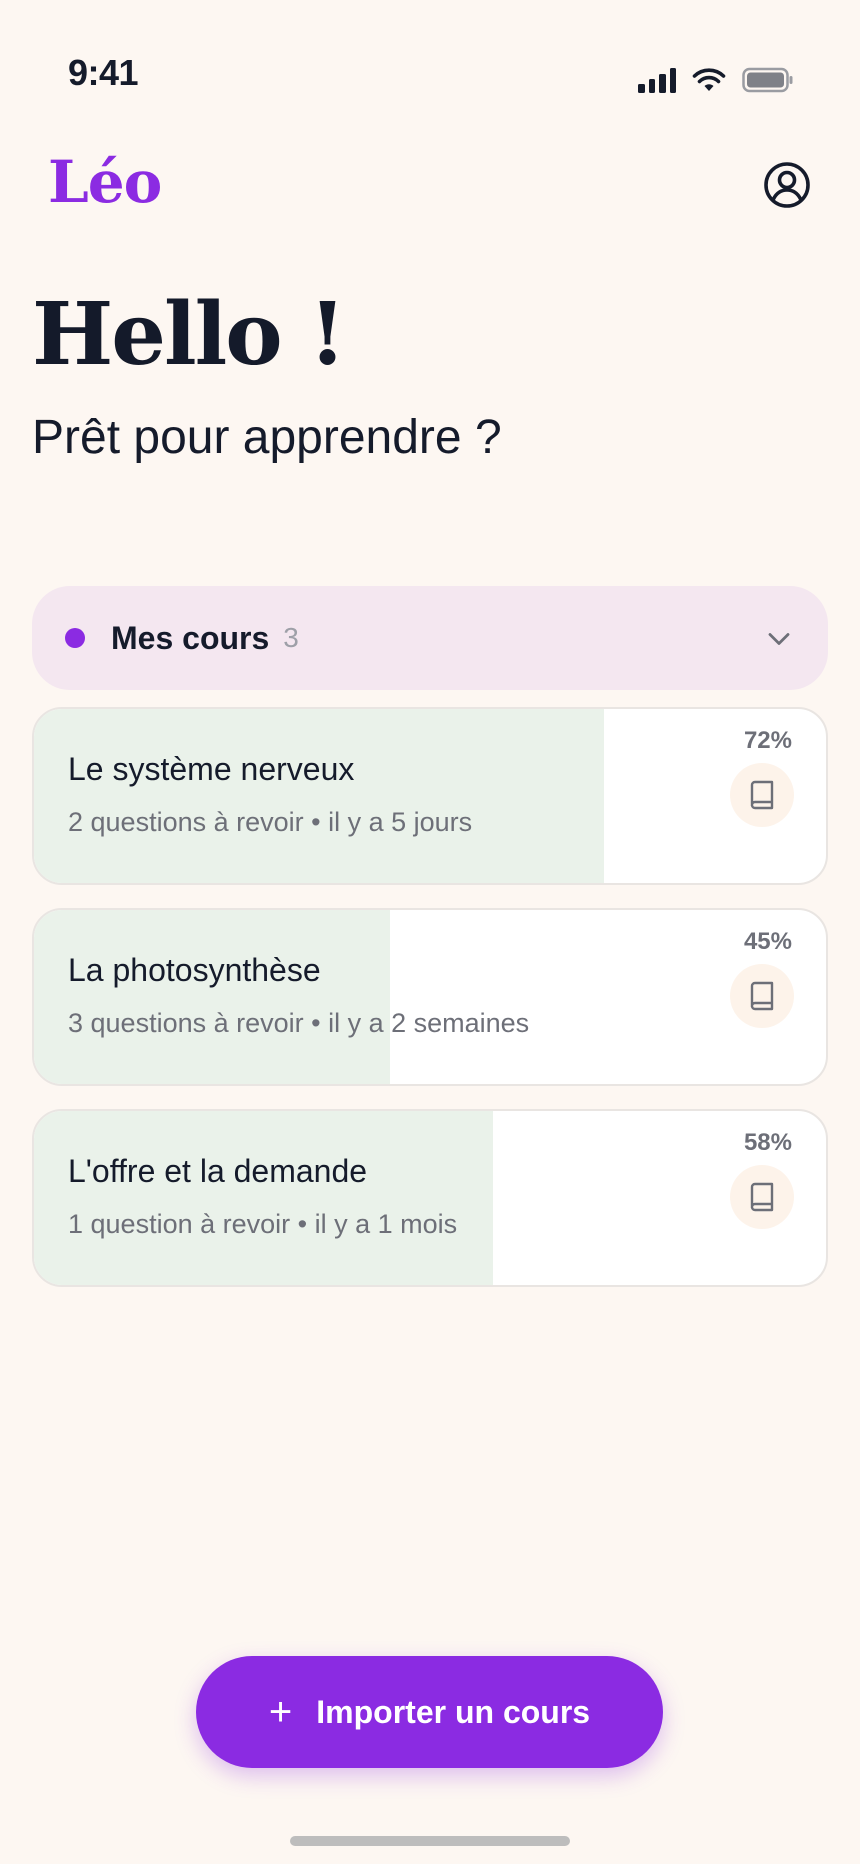 Image resolution: width=860 pixels, height=1864 pixels. I want to click on profile-button, so click(787, 185).